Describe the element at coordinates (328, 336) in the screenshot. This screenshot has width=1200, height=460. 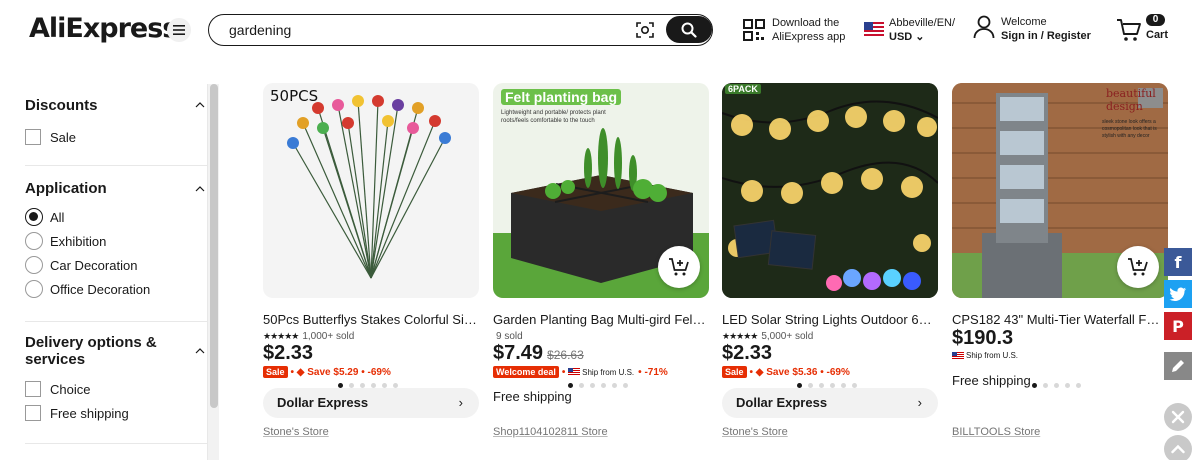
I see `sold-count: 1,000+ sold` at that location.